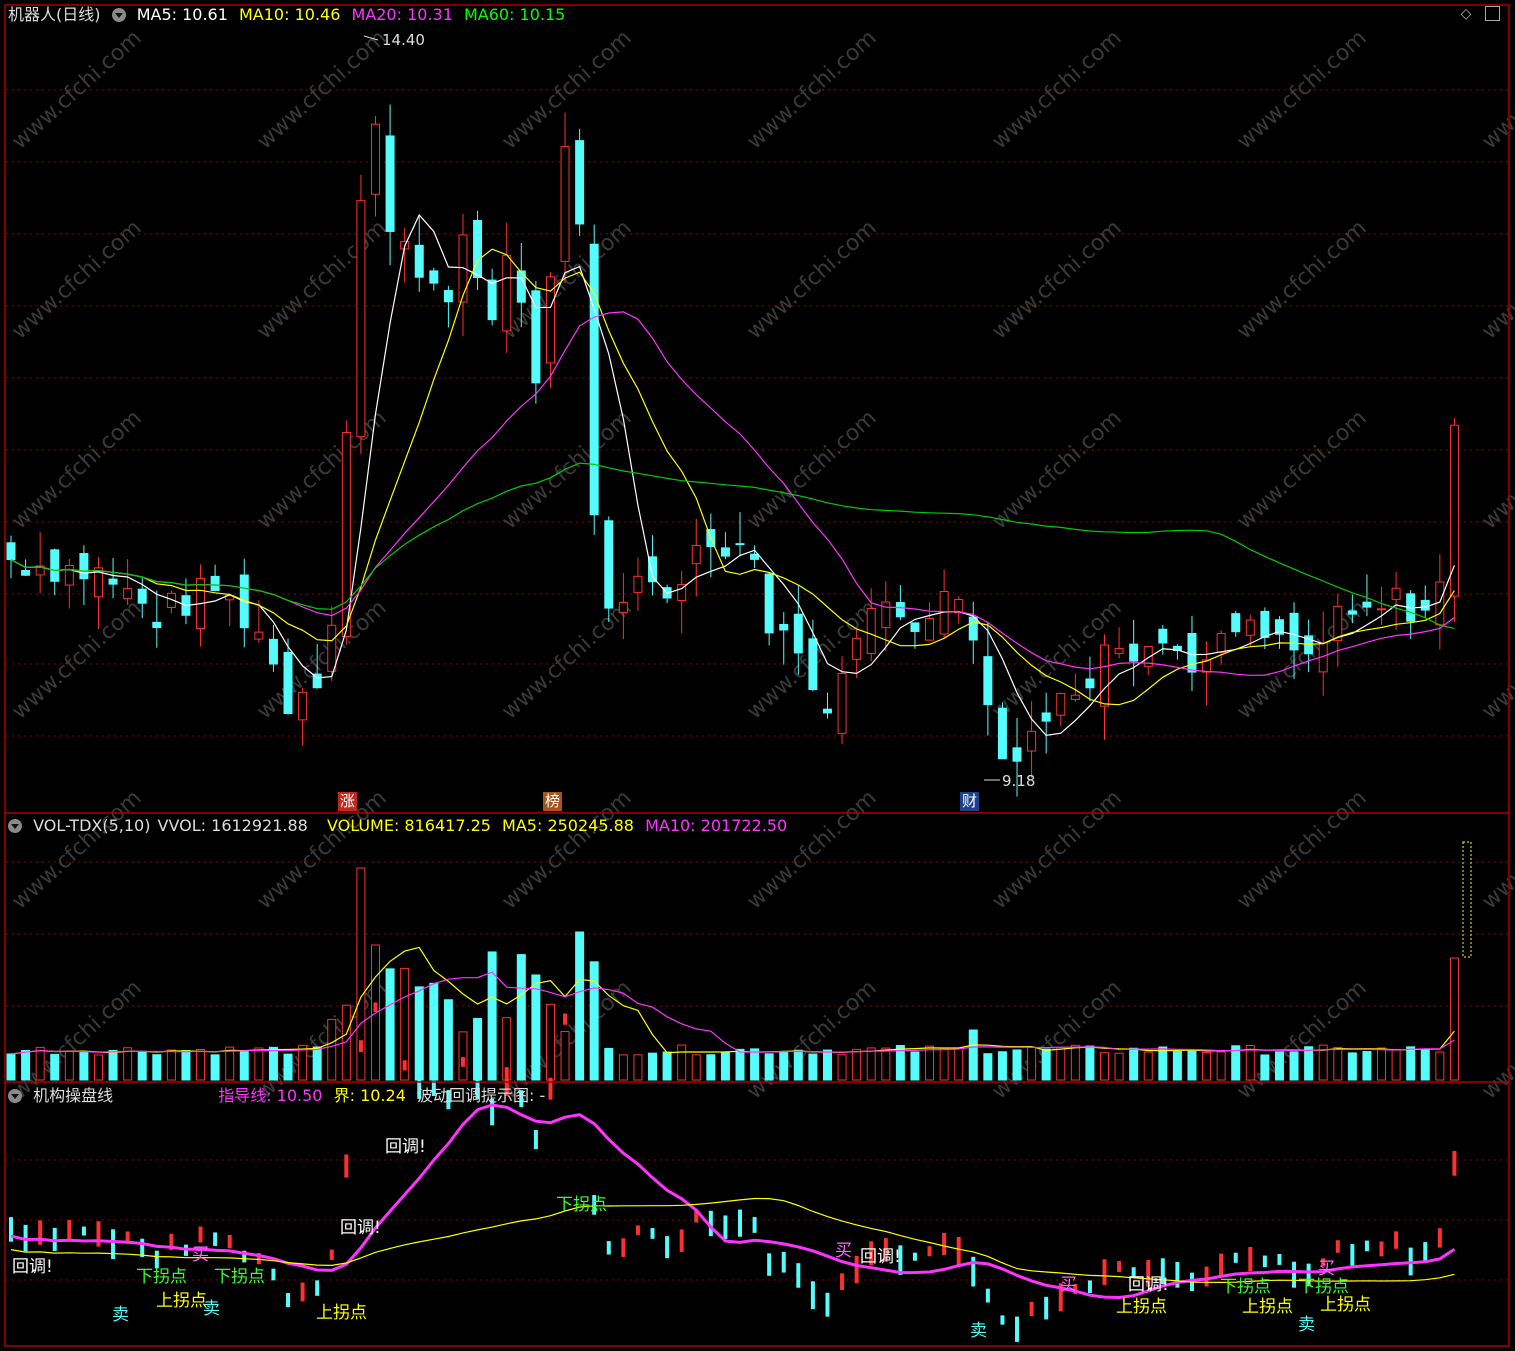 Image resolution: width=1515 pixels, height=1351 pixels. I want to click on volume-indicator-title: VOL-TDX(5,10), so click(92, 825).